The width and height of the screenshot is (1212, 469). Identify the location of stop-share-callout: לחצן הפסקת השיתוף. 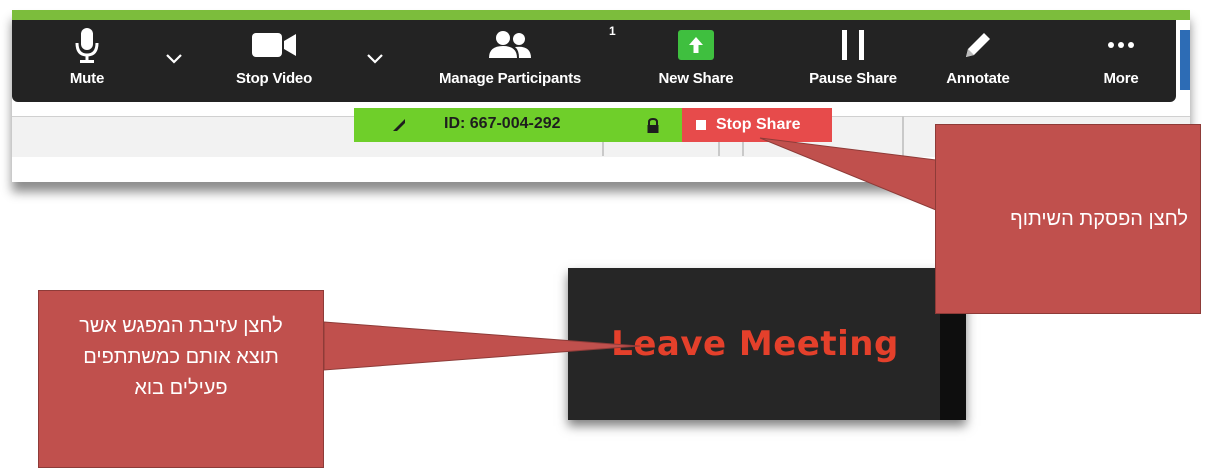
(1068, 219).